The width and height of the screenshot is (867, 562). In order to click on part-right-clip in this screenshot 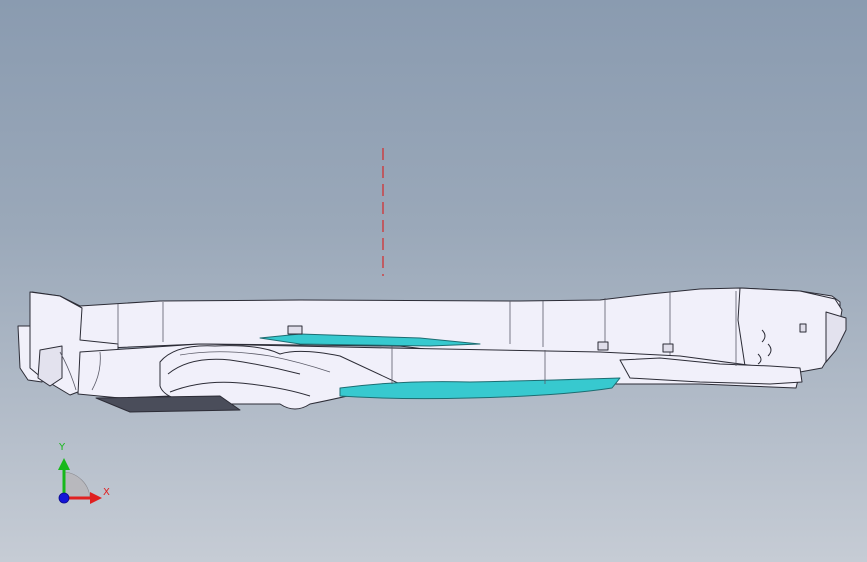, I will do `click(836, 337)`.